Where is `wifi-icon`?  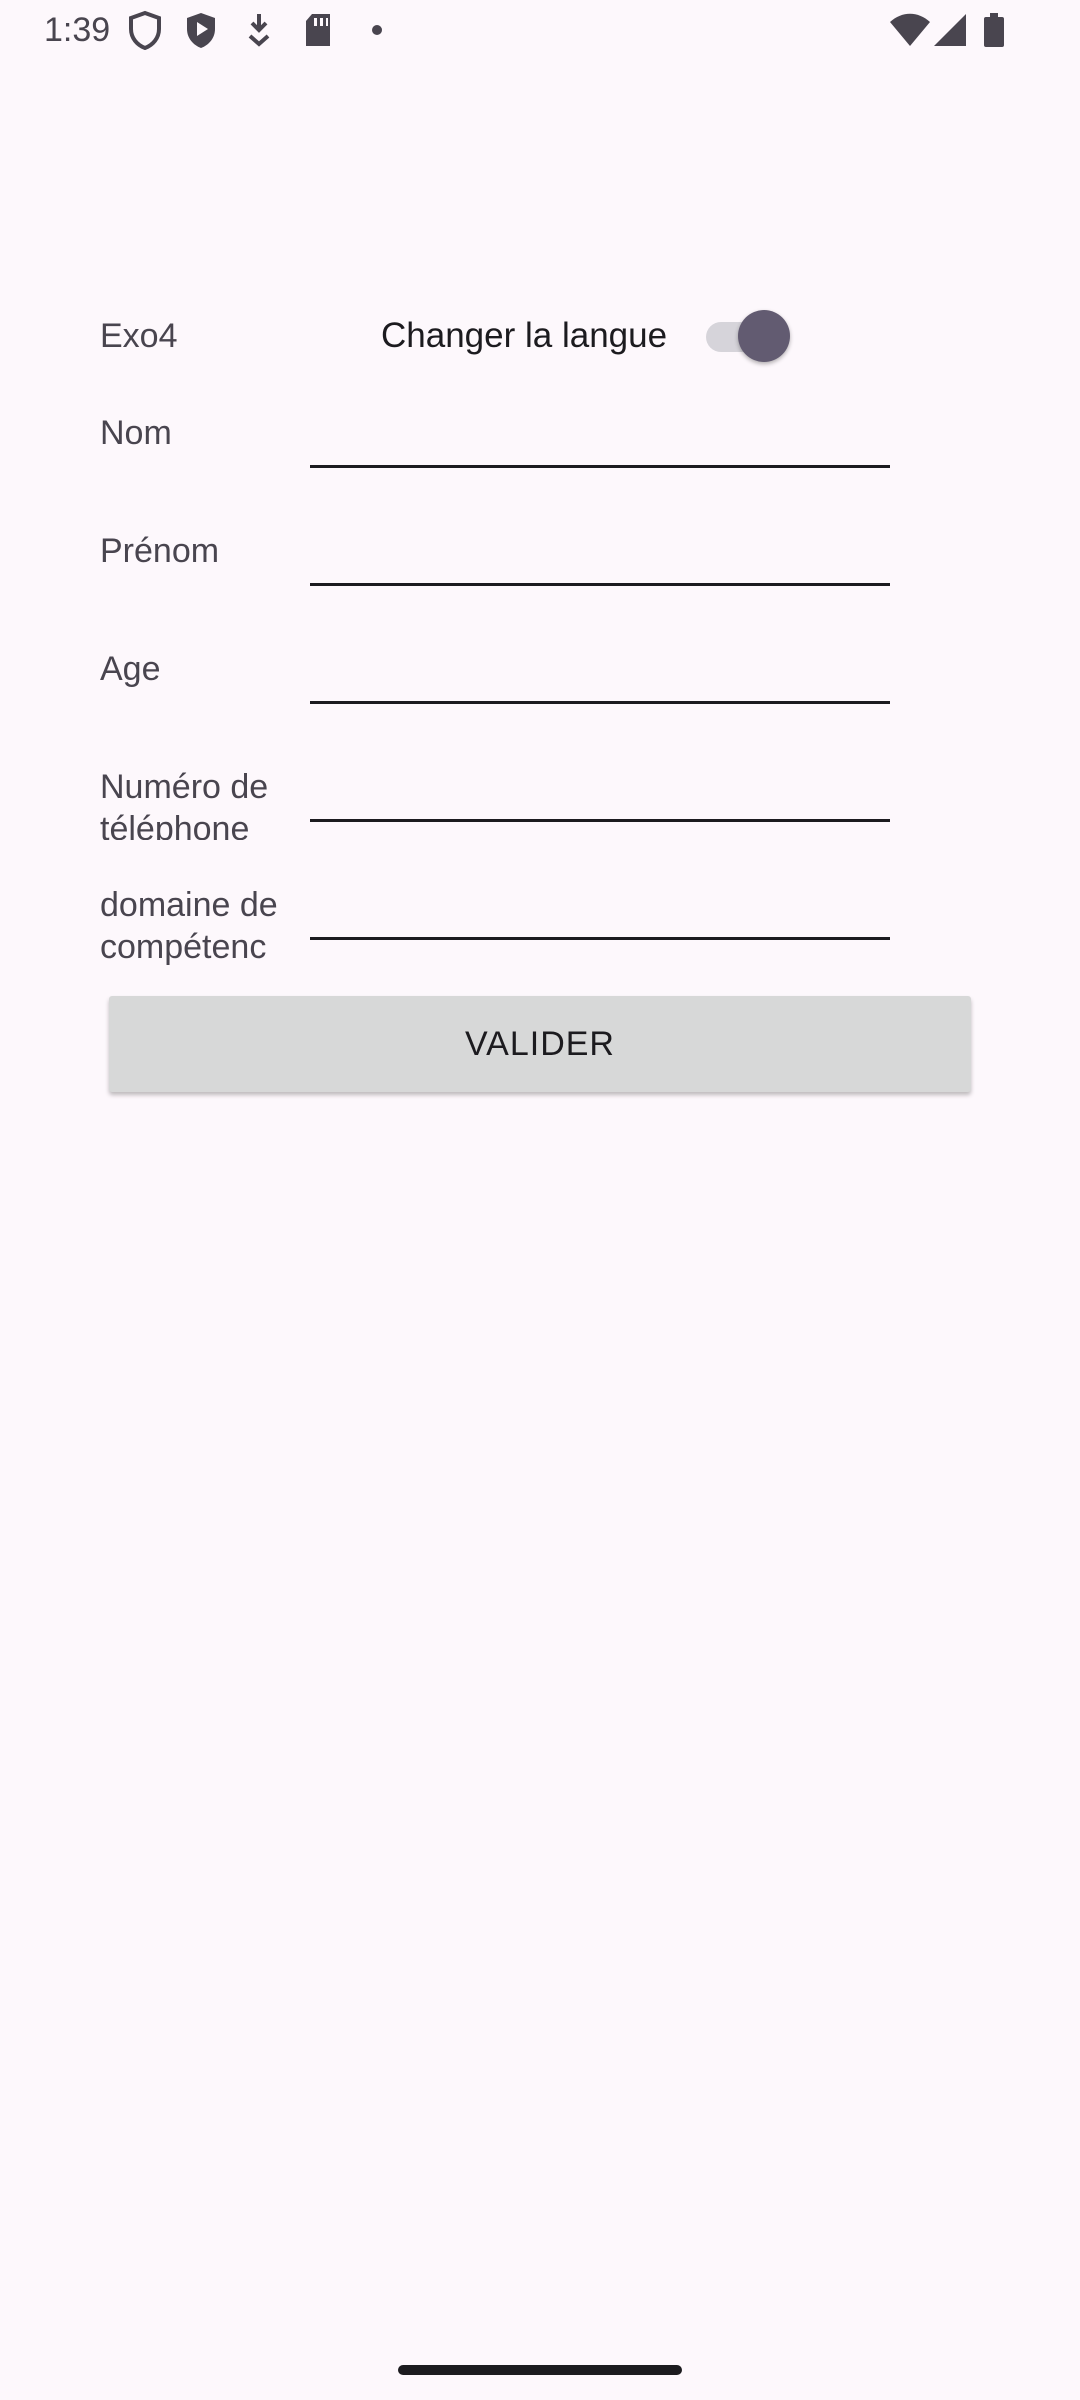 wifi-icon is located at coordinates (910, 30).